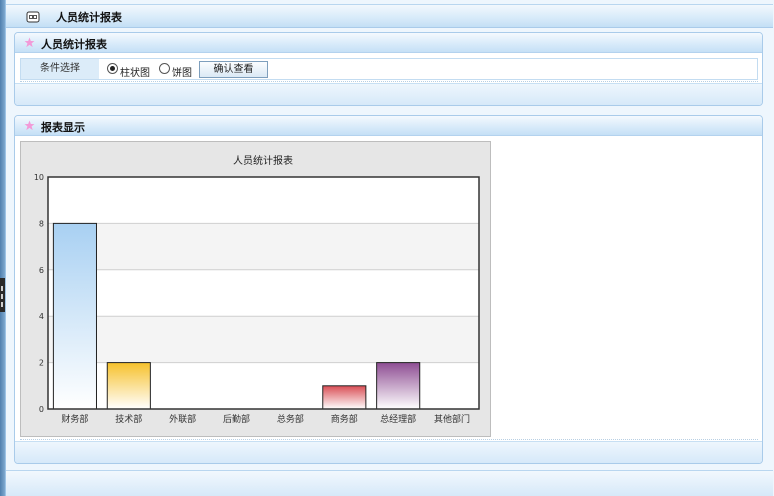  What do you see at coordinates (41, 223) in the screenshot?
I see `y-tick-label: 8` at bounding box center [41, 223].